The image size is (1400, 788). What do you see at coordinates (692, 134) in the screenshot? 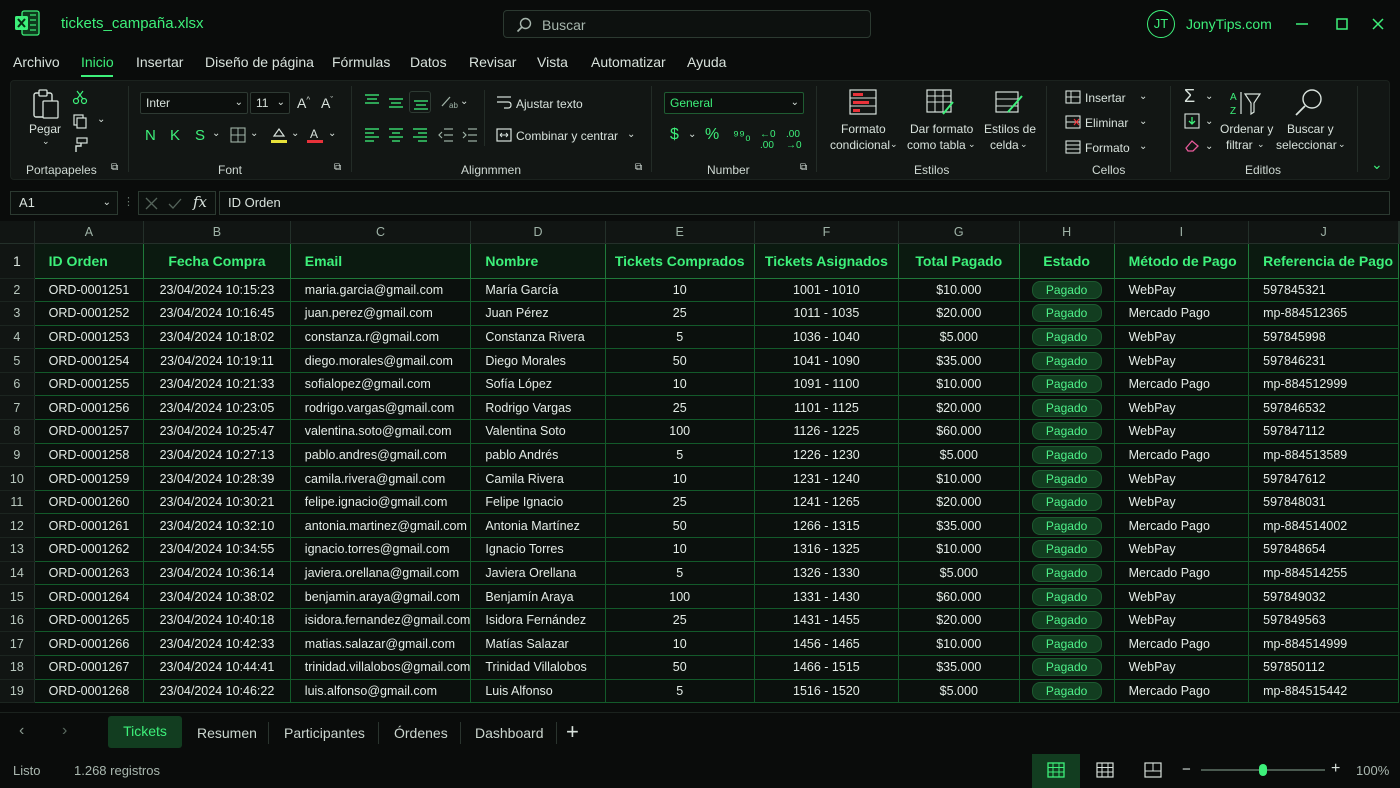
I see `currency-chevron-icon: ⌄` at bounding box center [692, 134].